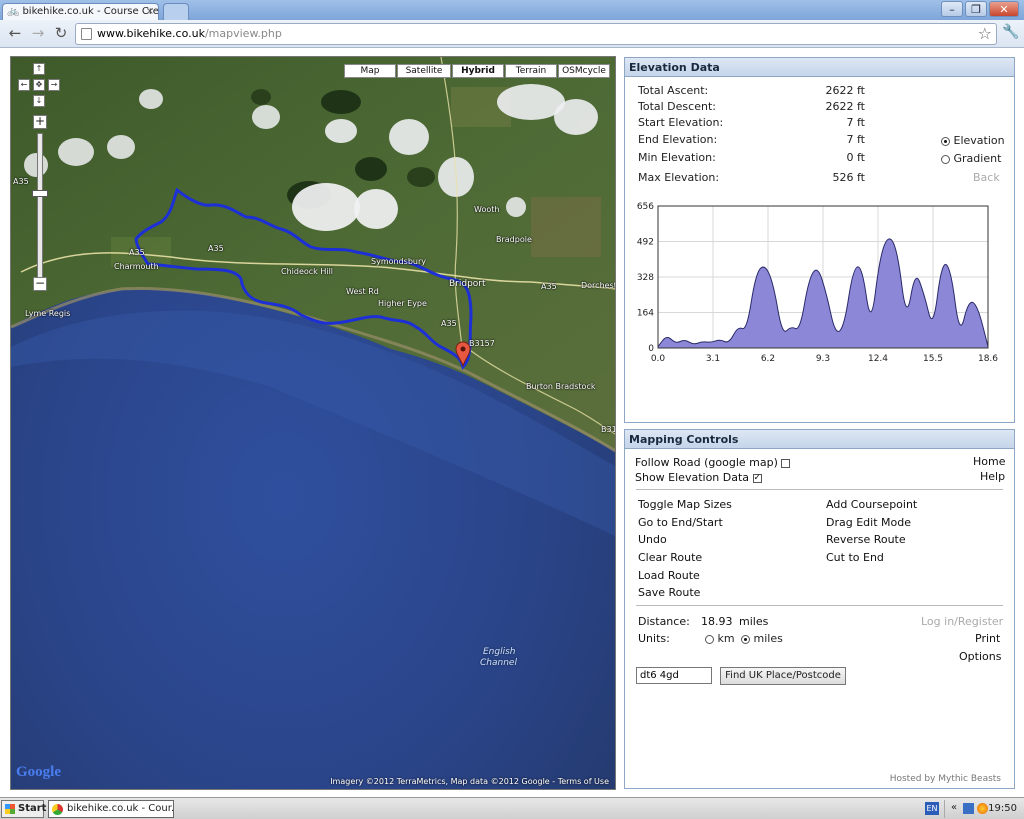  I want to click on map-type-satellite: Satellite, so click(424, 71).